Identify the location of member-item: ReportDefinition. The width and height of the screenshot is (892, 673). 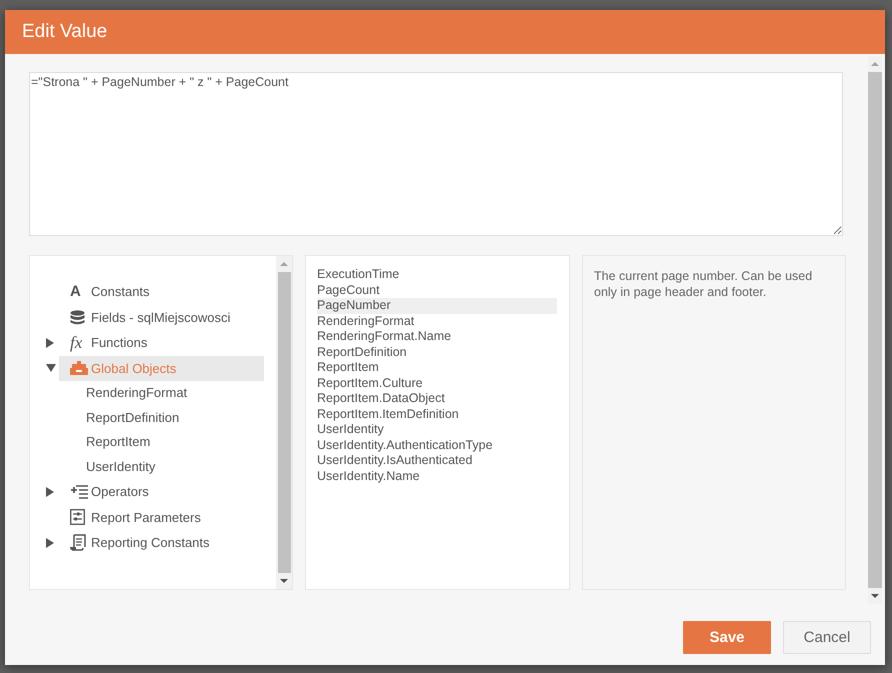
(437, 352).